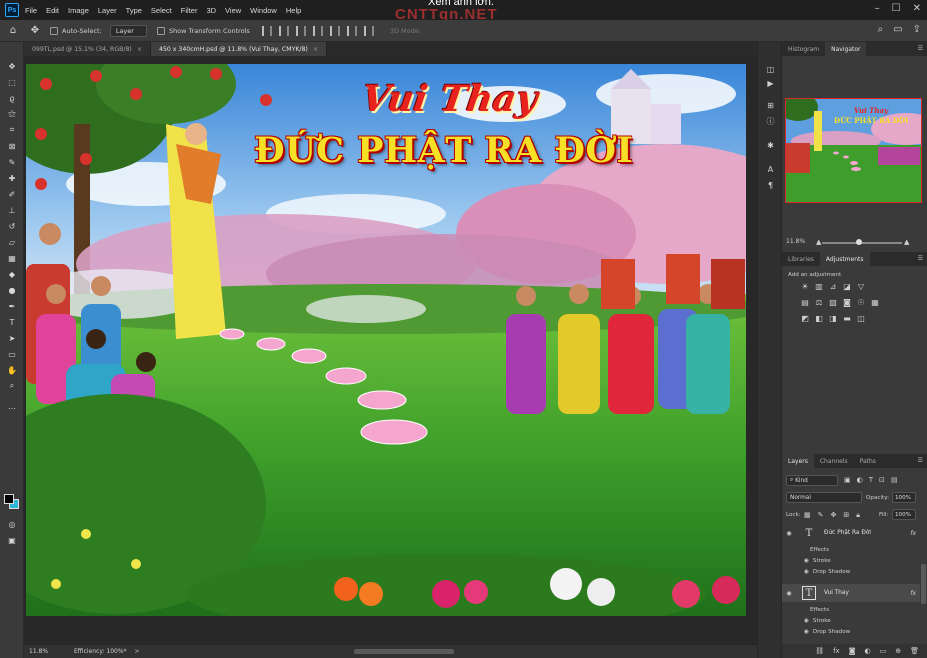 The width and height of the screenshot is (927, 658). I want to click on workspace-icon: ▭, so click(897, 29).